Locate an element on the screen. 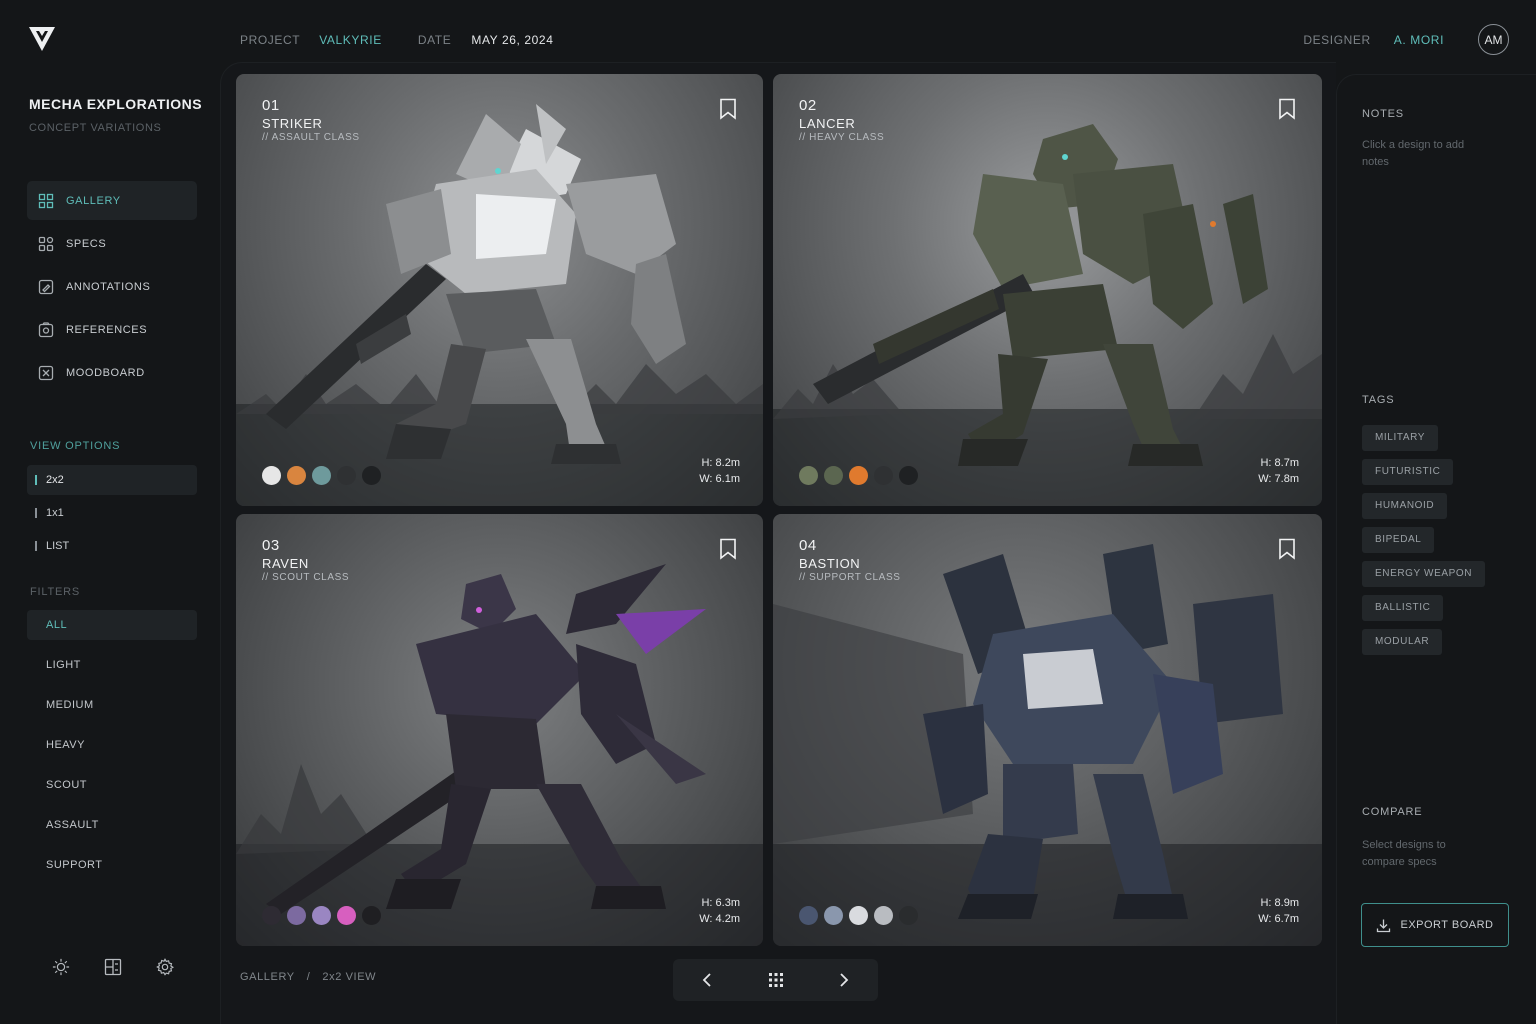 This screenshot has height=1024, width=1536. date-value: MAY 26, 2024 is located at coordinates (512, 40).